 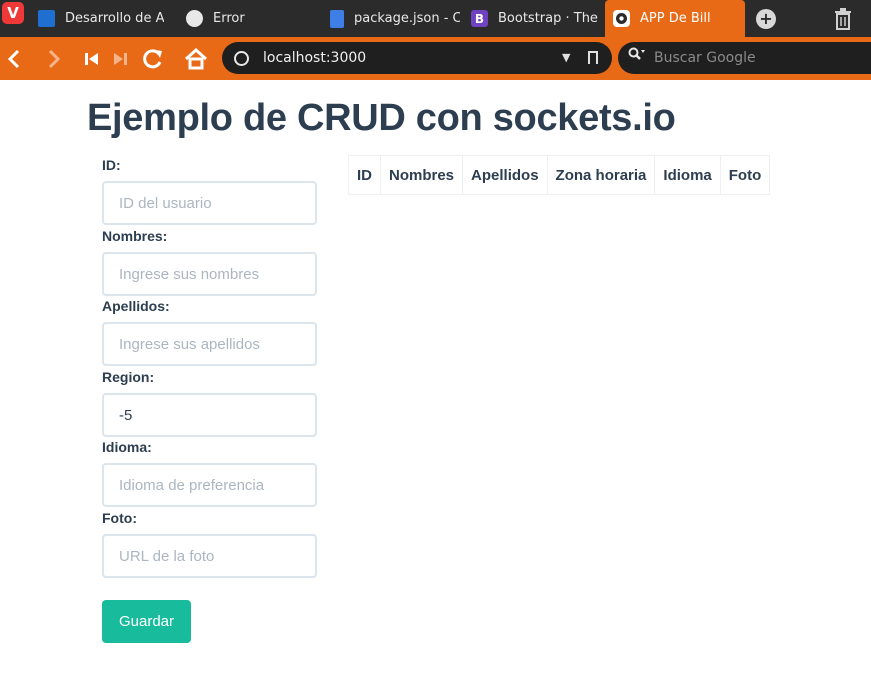 I want to click on back-icon, so click(x=14, y=58).